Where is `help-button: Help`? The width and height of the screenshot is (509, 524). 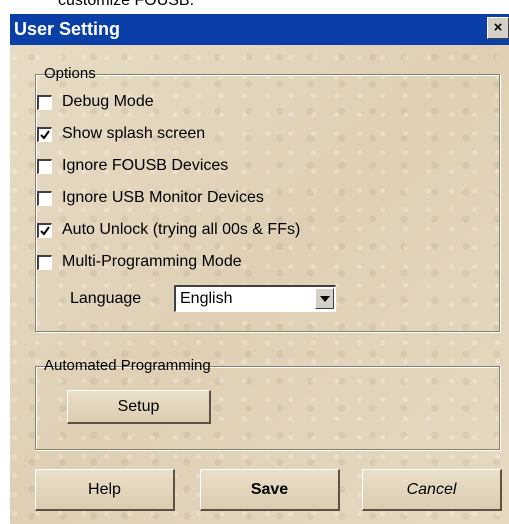 help-button: Help is located at coordinates (105, 490).